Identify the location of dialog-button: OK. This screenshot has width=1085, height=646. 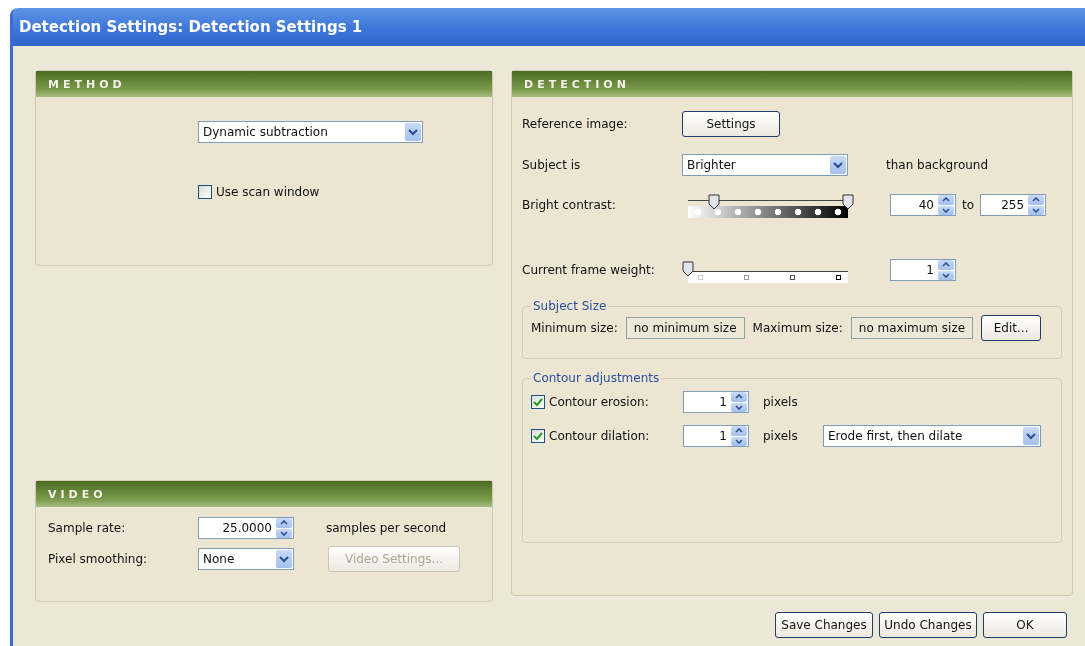
(1025, 625).